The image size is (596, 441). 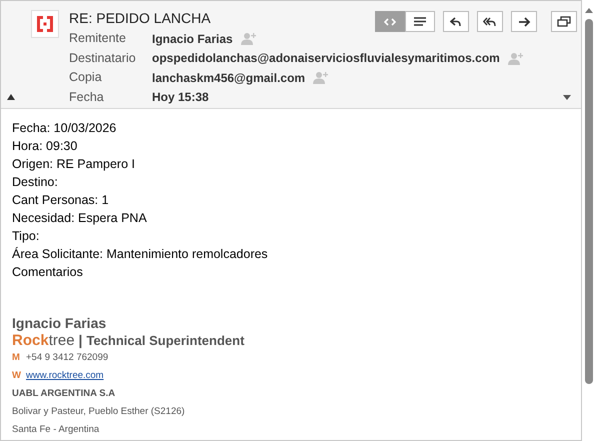 I want to click on lines-icon, so click(x=420, y=21).